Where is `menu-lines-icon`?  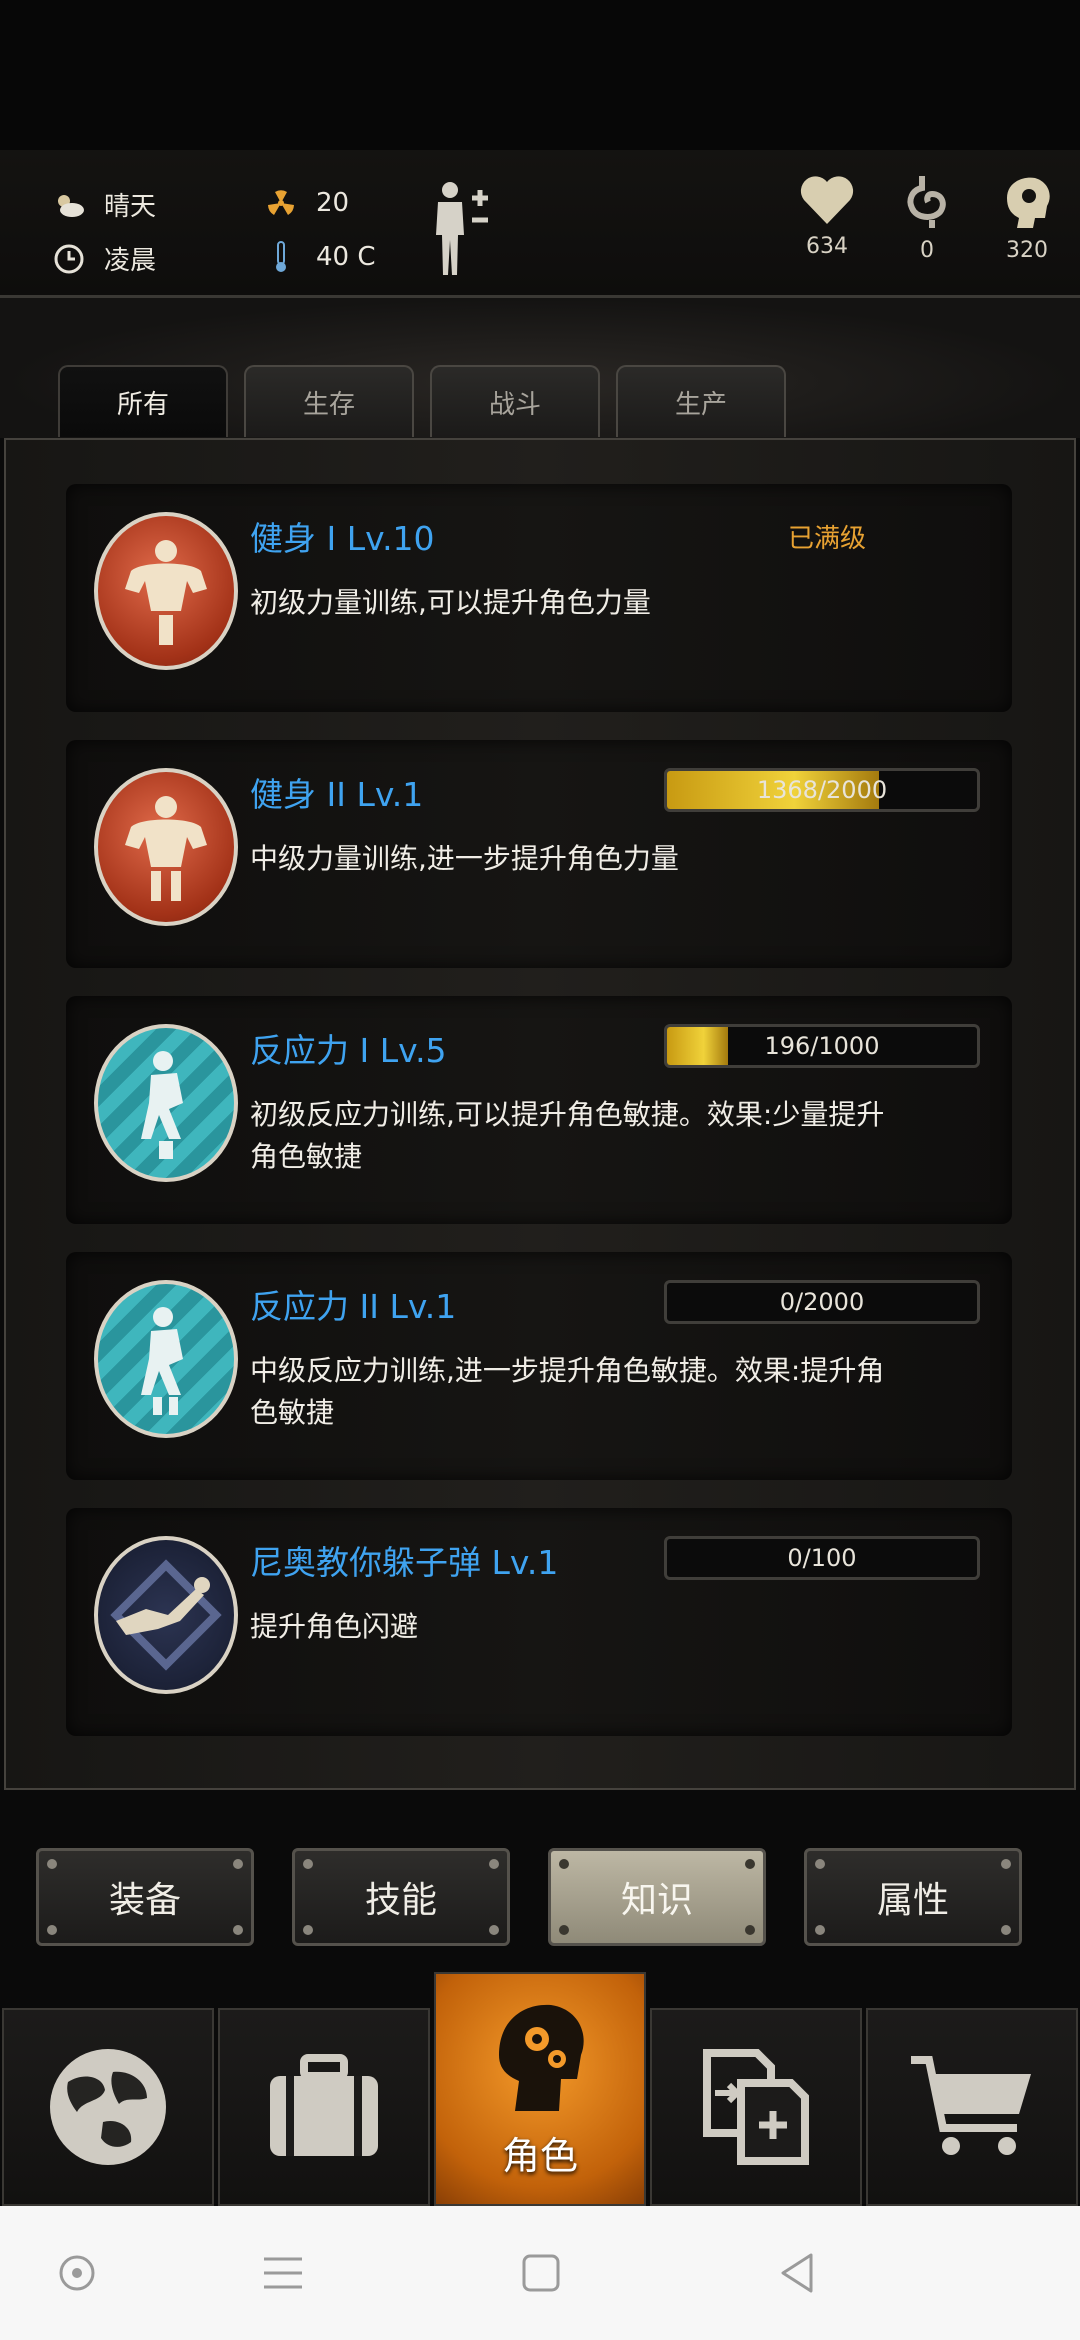
menu-lines-icon is located at coordinates (283, 2273).